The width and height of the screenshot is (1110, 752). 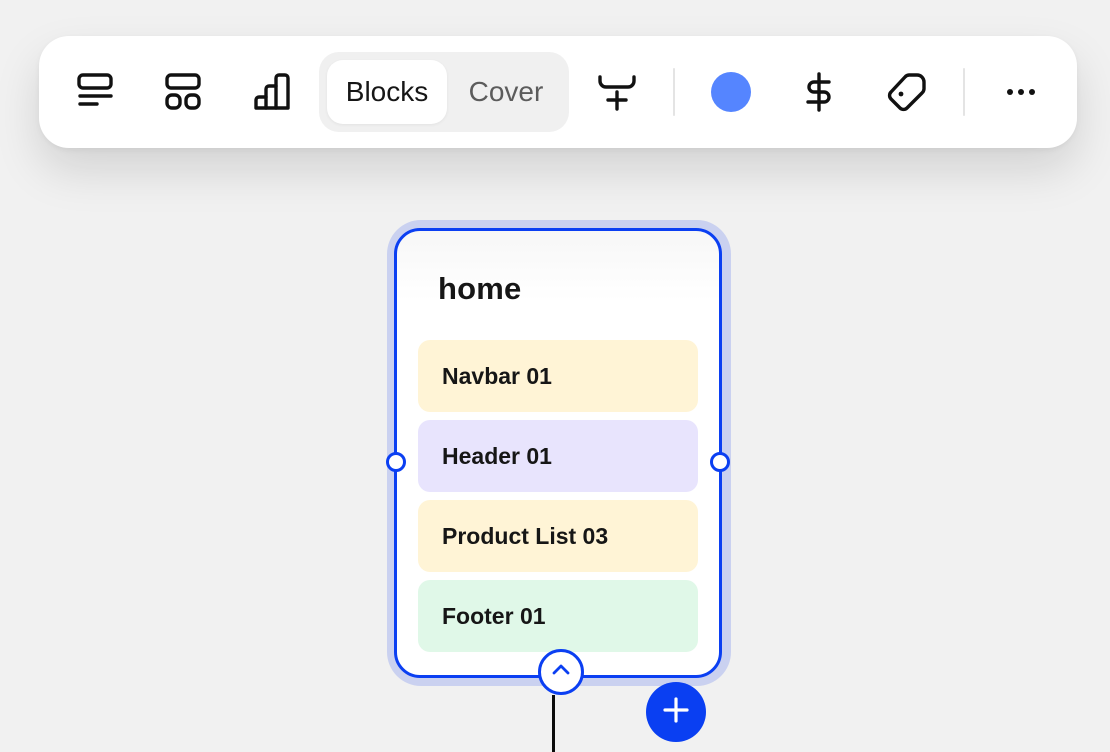 What do you see at coordinates (396, 462) in the screenshot?
I see `left-resize-handle` at bounding box center [396, 462].